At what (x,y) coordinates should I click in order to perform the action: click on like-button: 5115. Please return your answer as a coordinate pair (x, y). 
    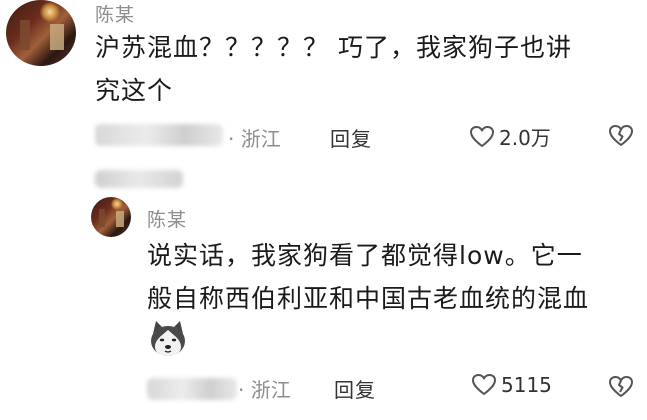
    Looking at the image, I should click on (511, 385).